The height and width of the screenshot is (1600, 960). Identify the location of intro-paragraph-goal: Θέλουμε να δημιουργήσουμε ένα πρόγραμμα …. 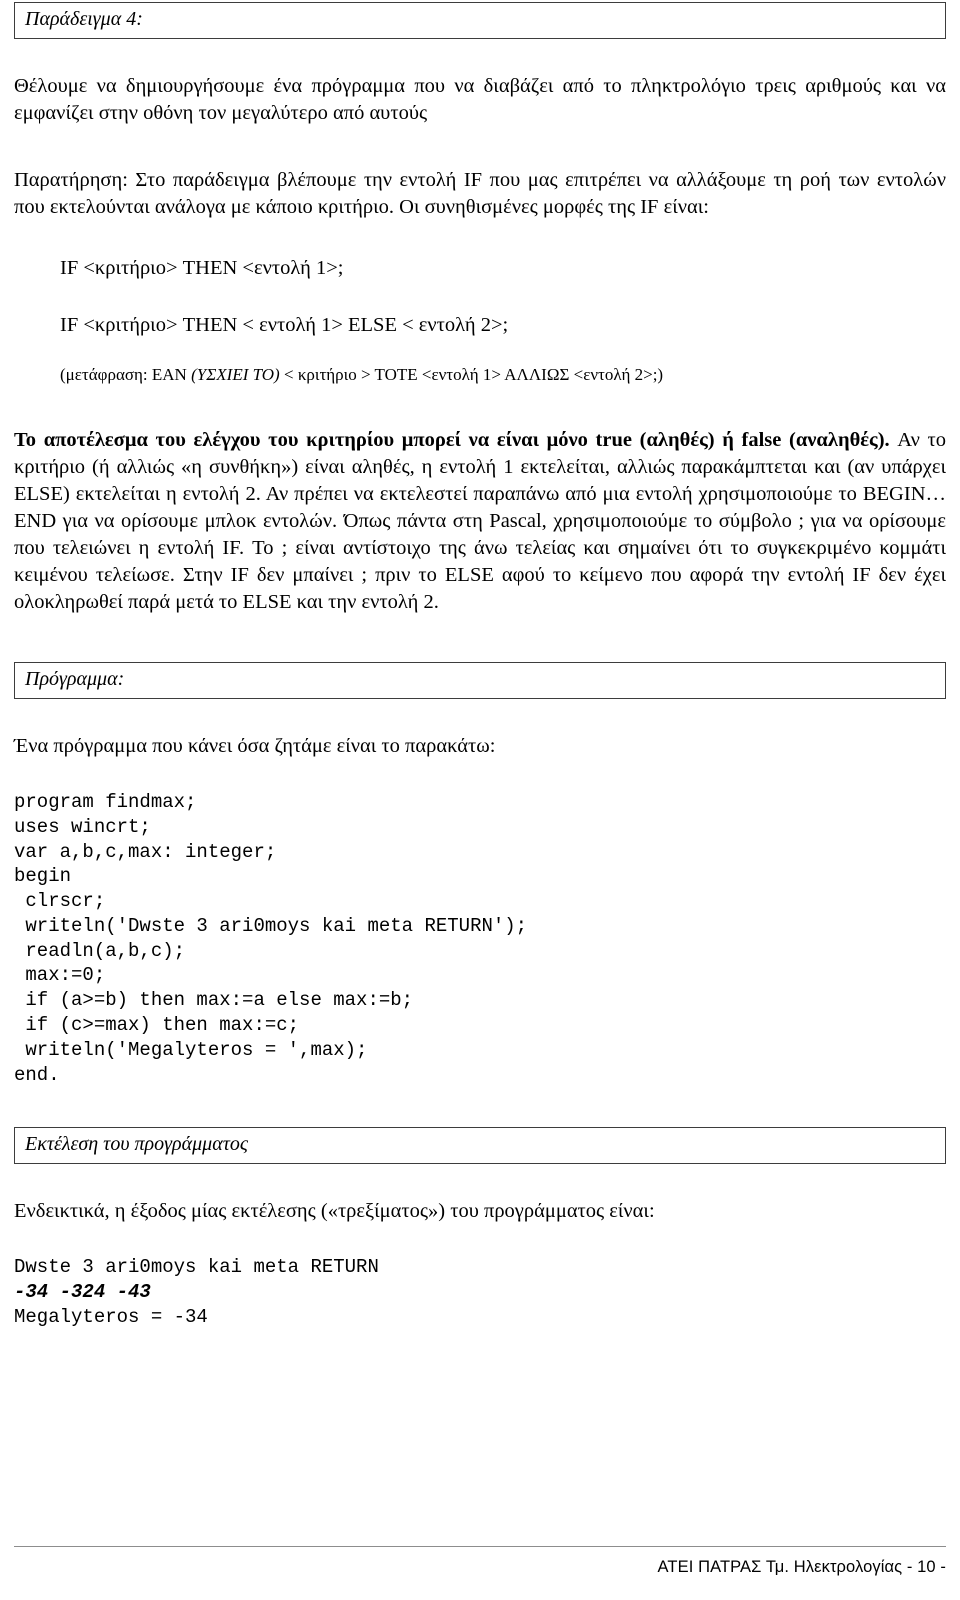
(480, 100).